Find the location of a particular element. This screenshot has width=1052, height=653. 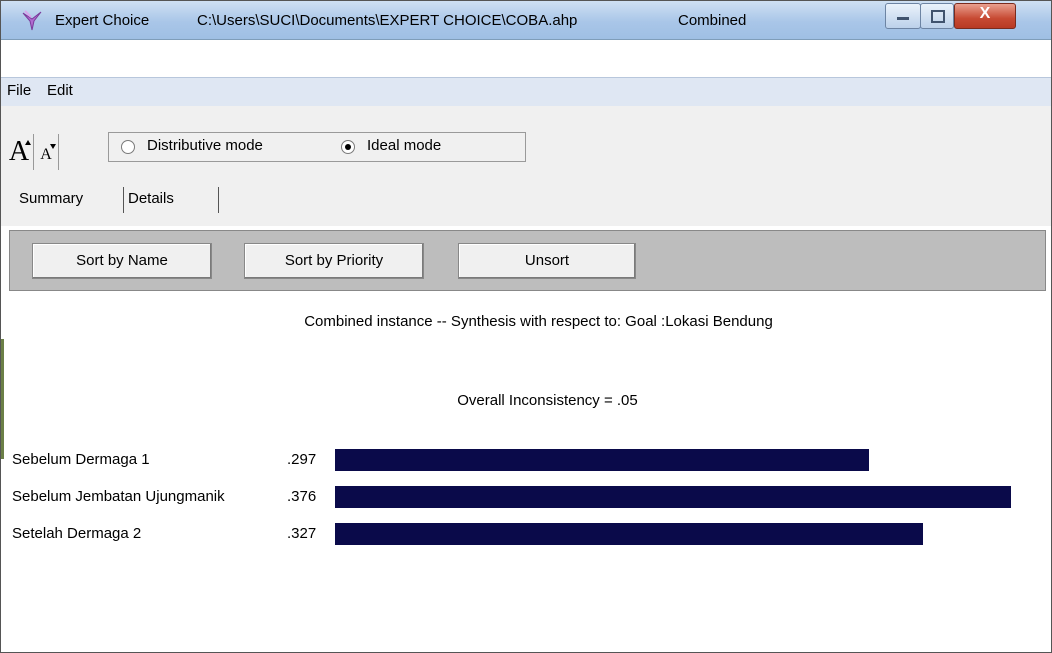

distributive-mode-label: Distributive mode is located at coordinates (205, 145).